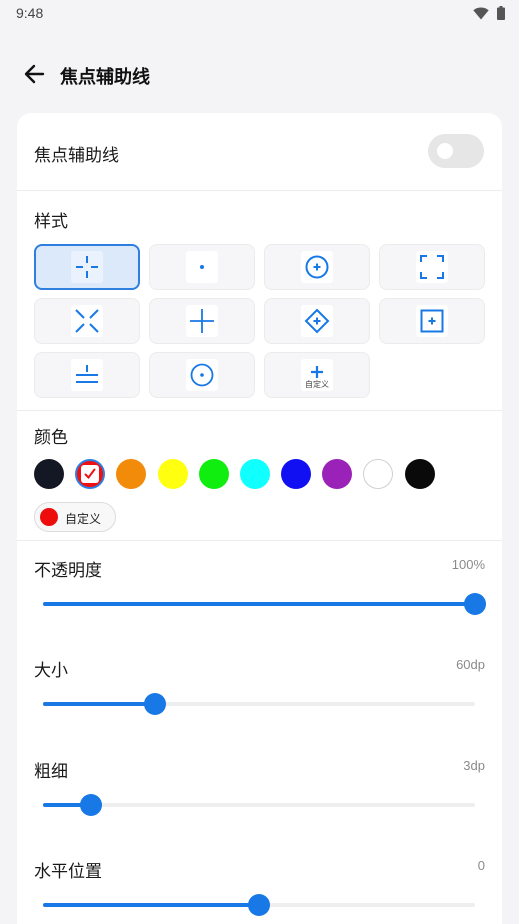 The width and height of the screenshot is (519, 924). I want to click on style-option-horizontal-lines, so click(87, 375).